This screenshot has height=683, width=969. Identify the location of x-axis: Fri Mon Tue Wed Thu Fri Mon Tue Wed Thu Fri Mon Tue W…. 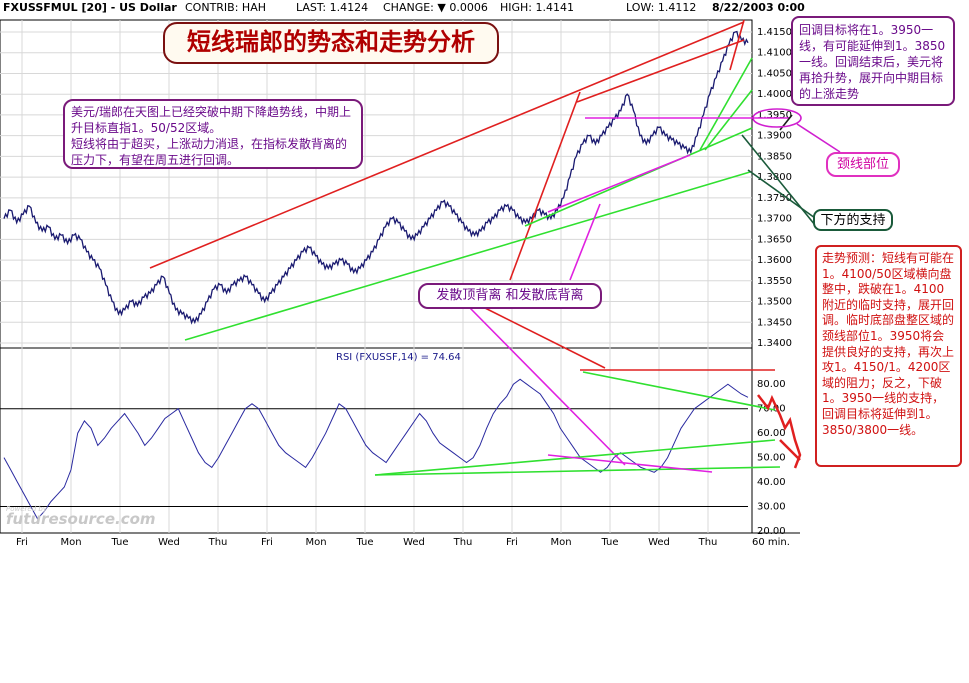
(403, 542).